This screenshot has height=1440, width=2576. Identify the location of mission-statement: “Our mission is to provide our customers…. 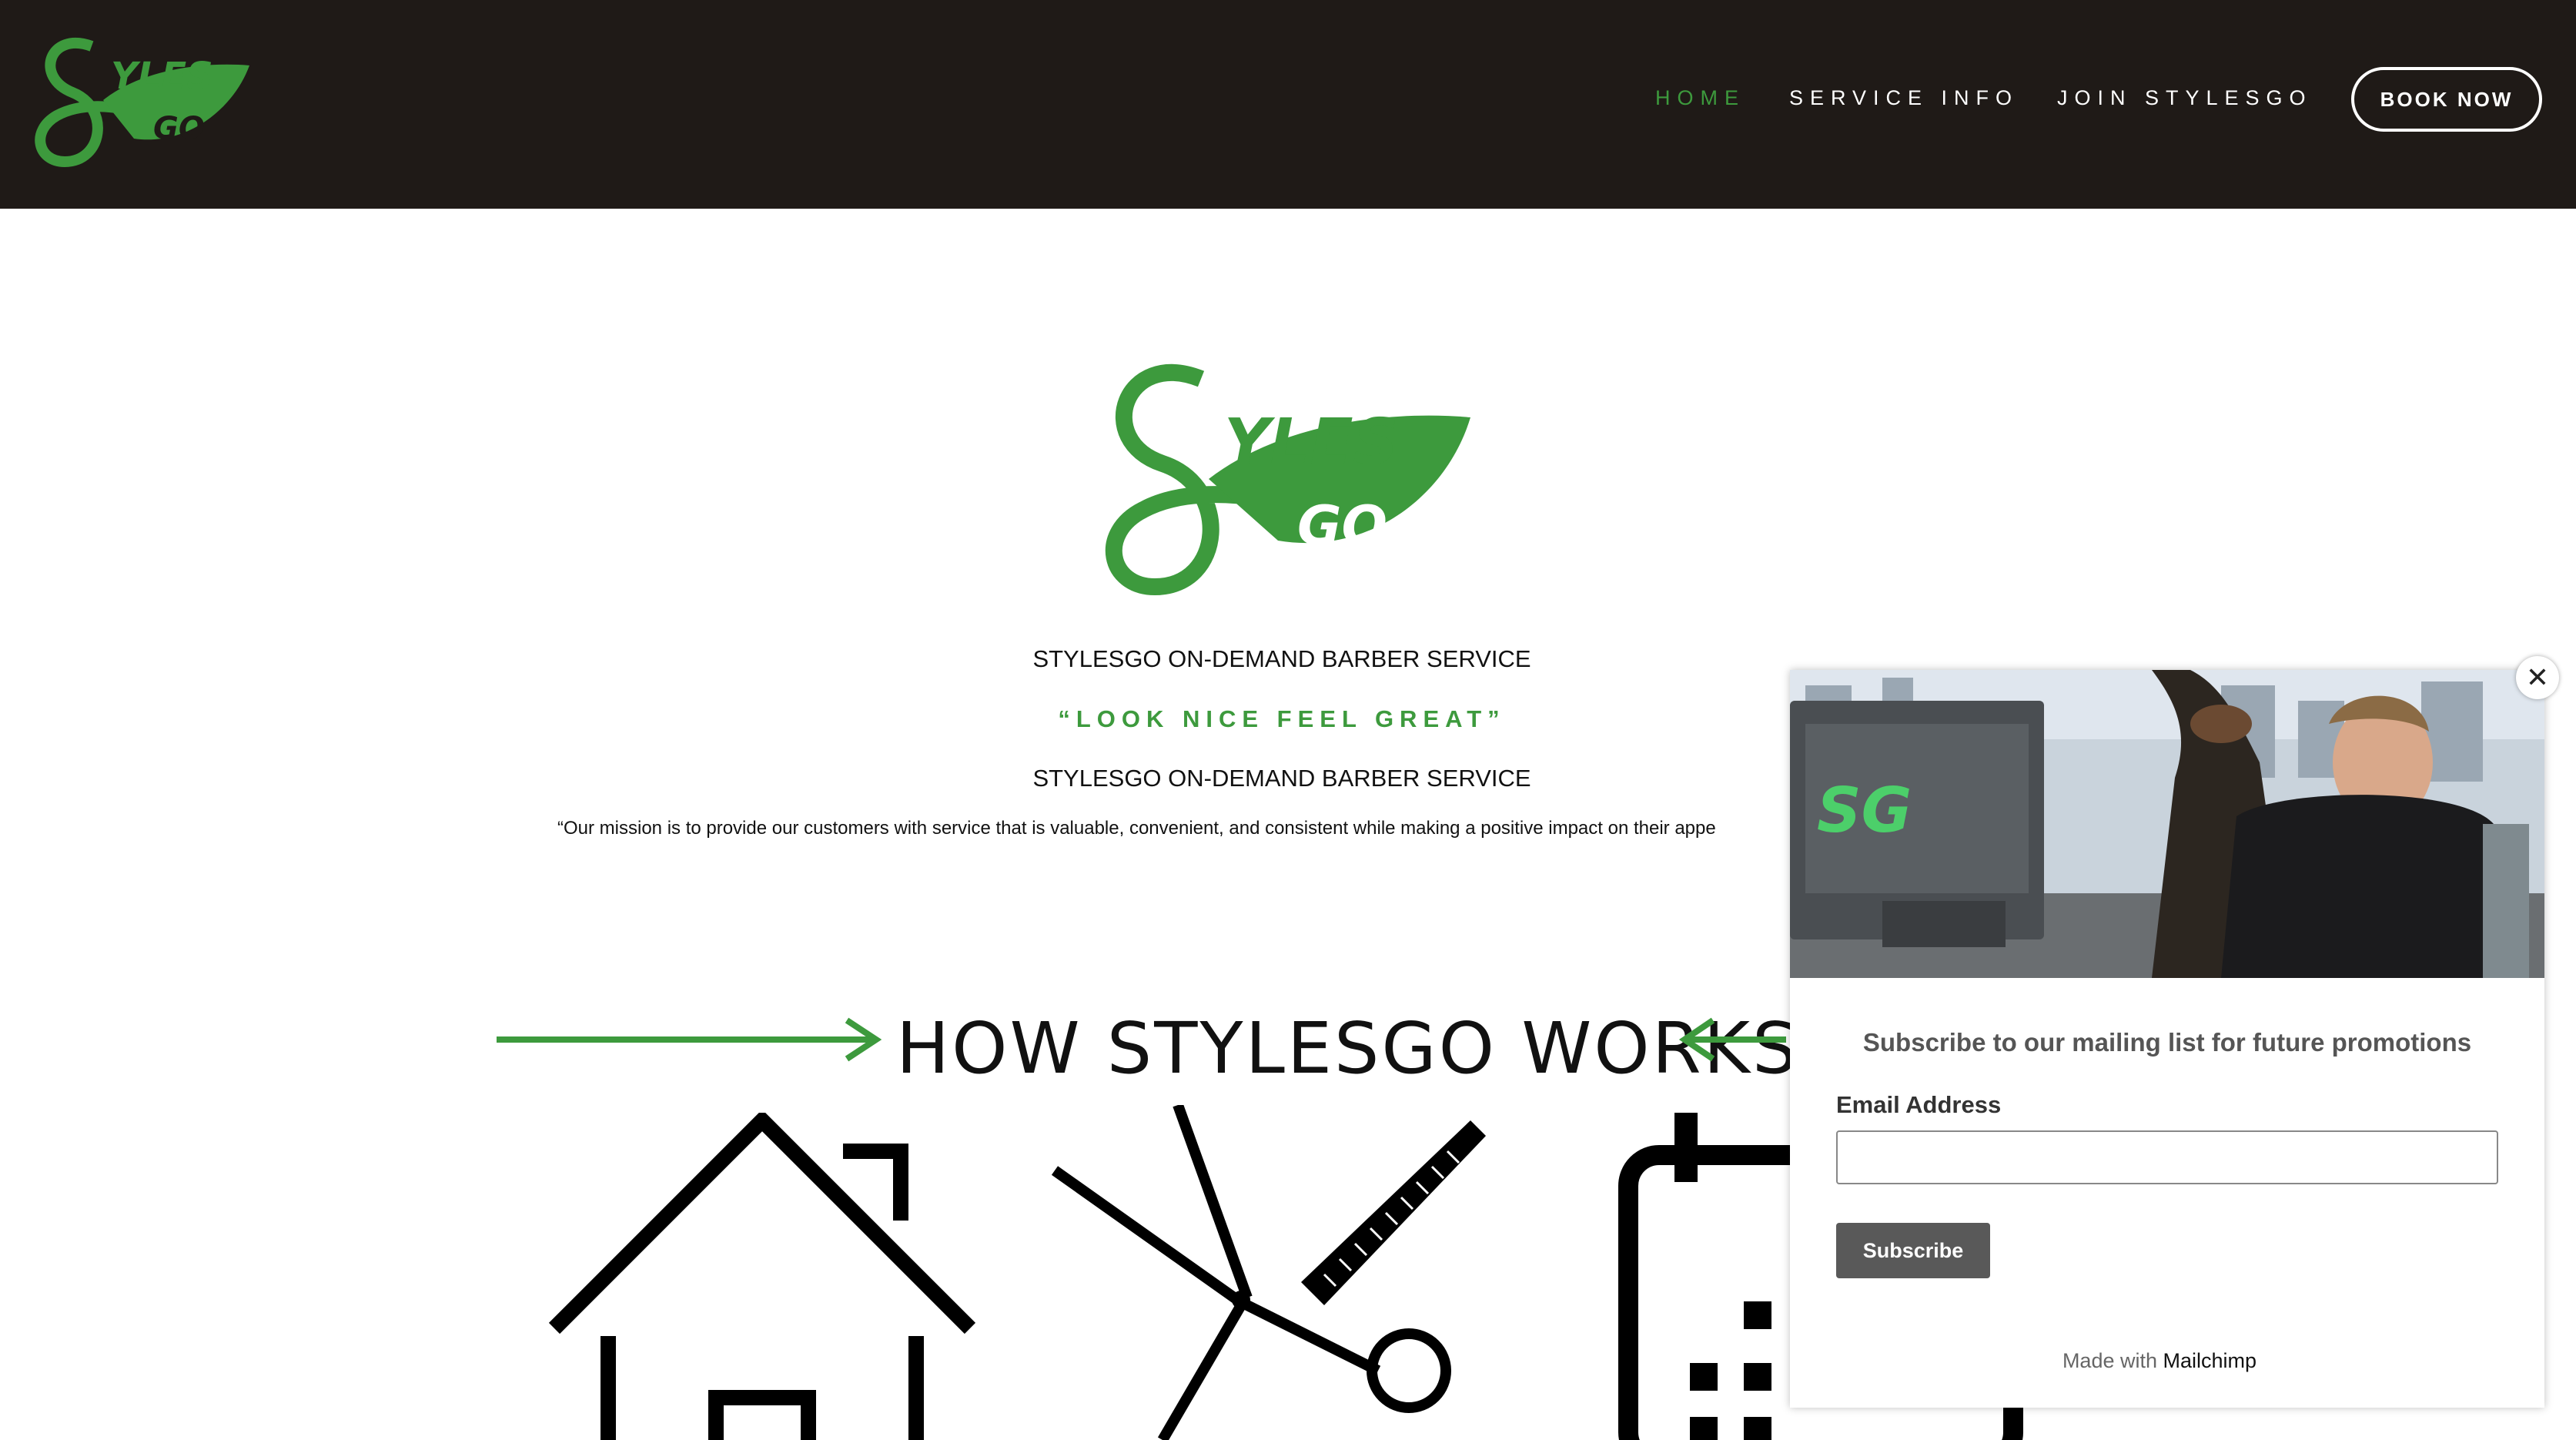
(1136, 828).